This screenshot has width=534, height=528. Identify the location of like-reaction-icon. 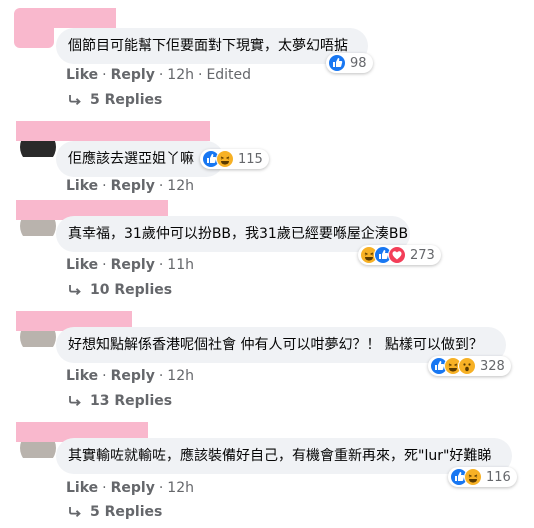
(337, 63).